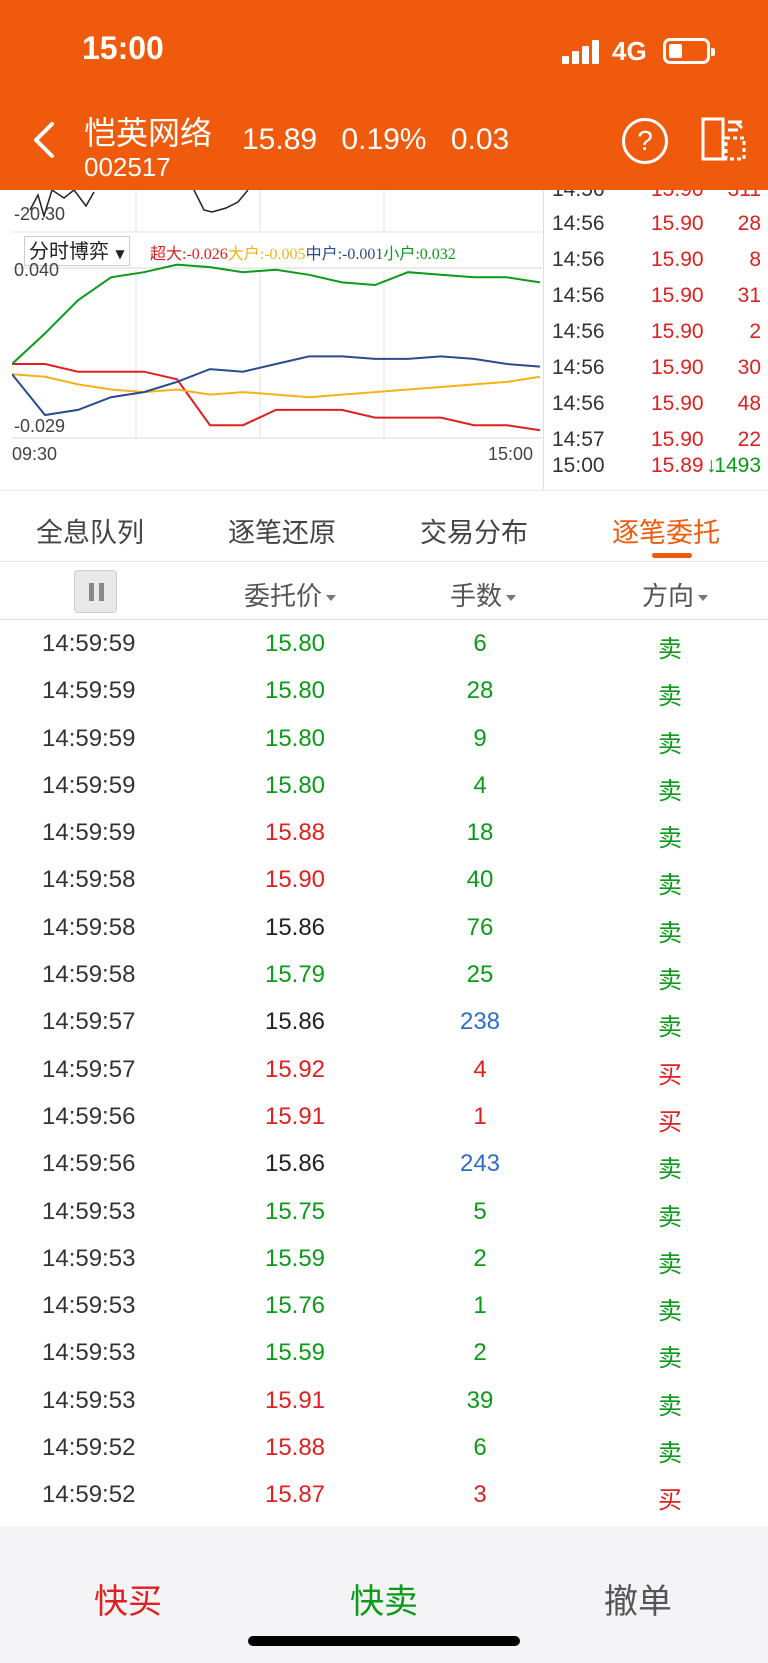  What do you see at coordinates (384, 643) in the screenshot?
I see `order-row: 14:59:59 15.80 6 卖` at bounding box center [384, 643].